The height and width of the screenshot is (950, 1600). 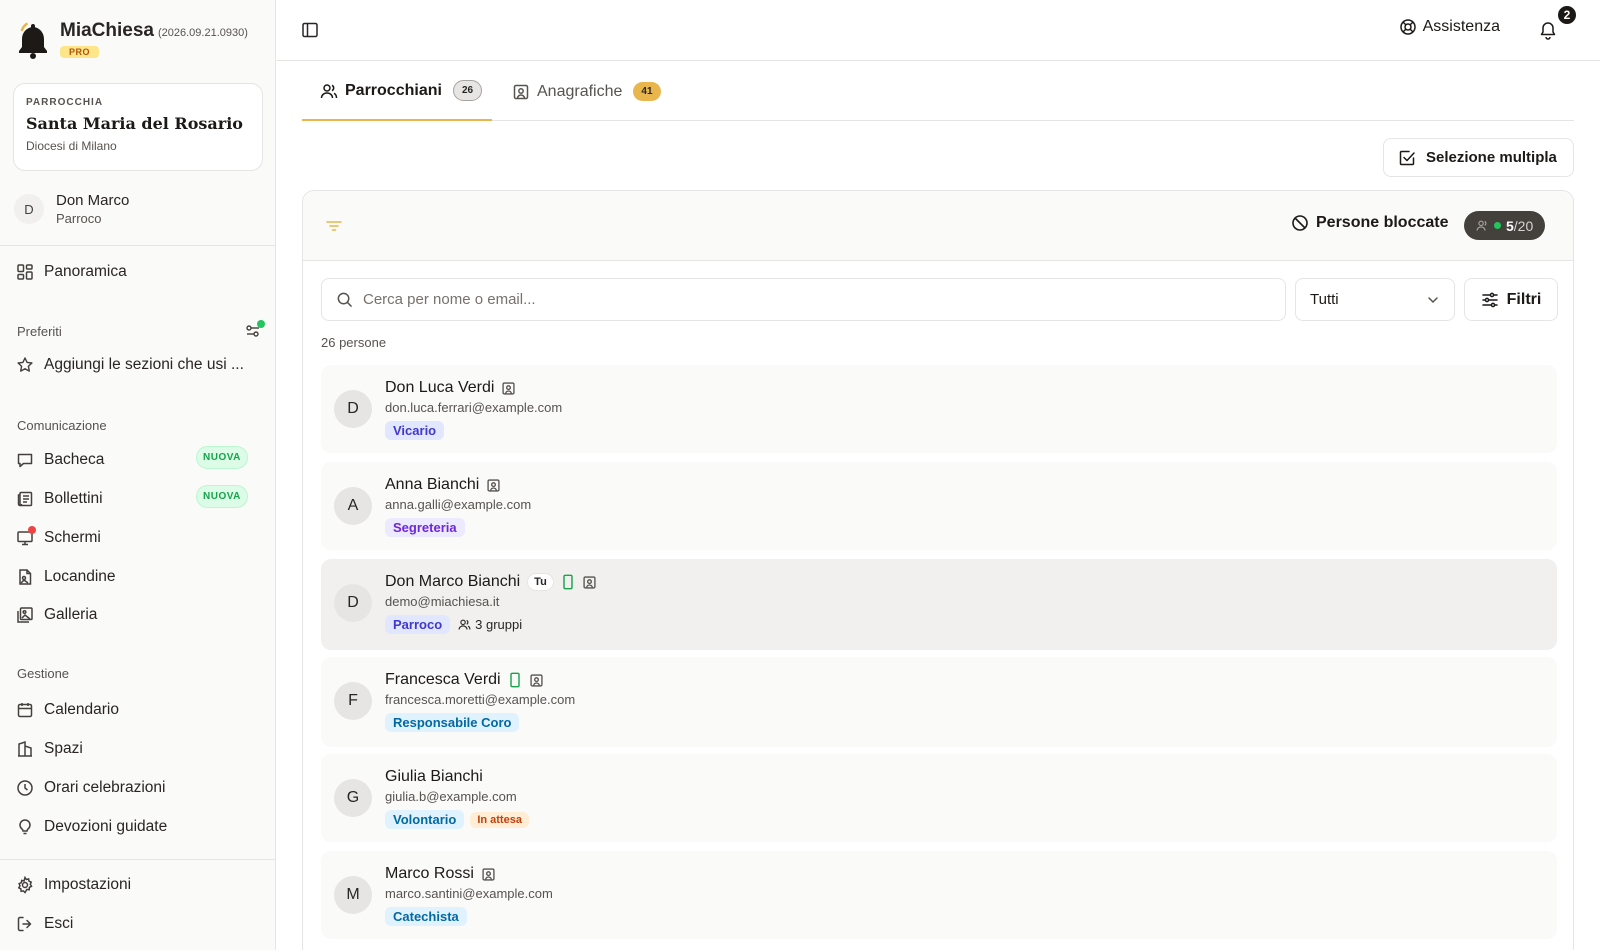 I want to click on sidebar-item-label: Calendario, so click(x=81, y=709).